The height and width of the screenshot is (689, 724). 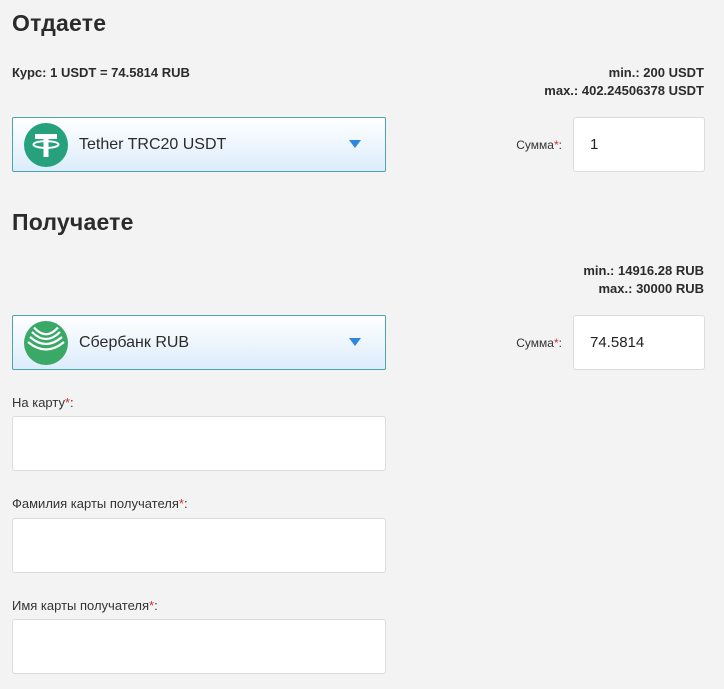 What do you see at coordinates (46, 343) in the screenshot?
I see `sberbank-icon` at bounding box center [46, 343].